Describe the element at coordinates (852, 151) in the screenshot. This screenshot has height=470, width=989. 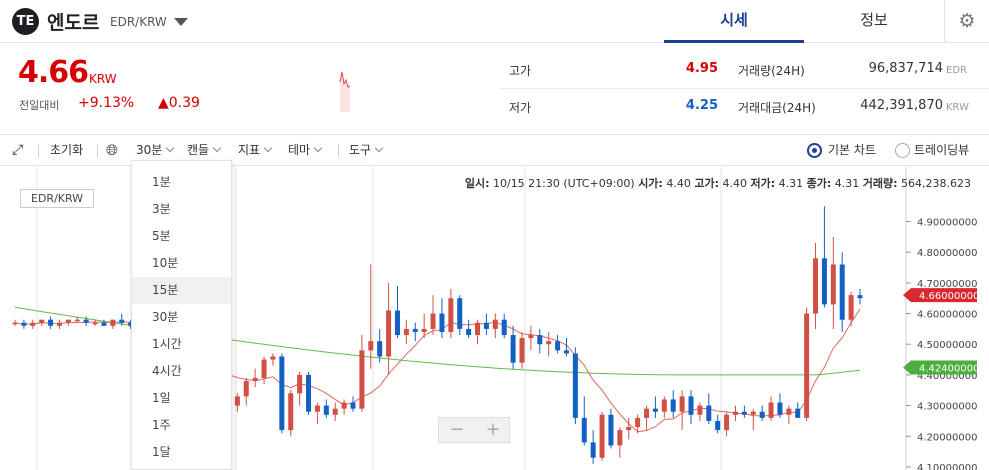
I see `basic-chart-label: 기본 차트` at that location.